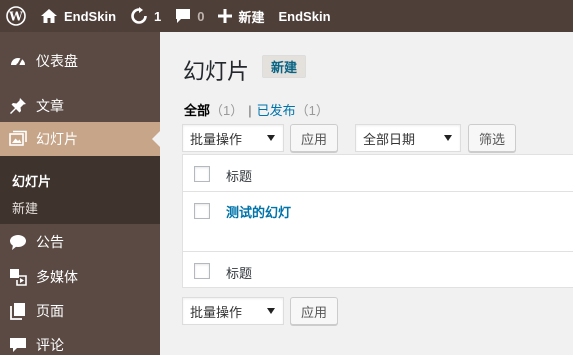 The height and width of the screenshot is (355, 573). I want to click on menu-item-label: 页面, so click(50, 311).